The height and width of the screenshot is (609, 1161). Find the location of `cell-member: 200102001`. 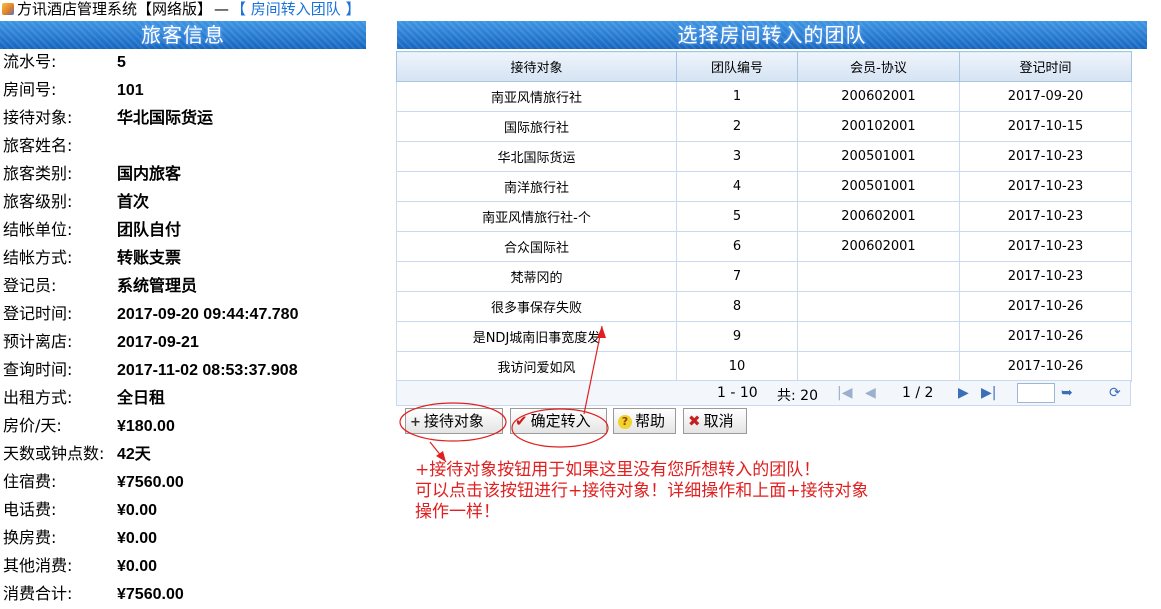

cell-member: 200102001 is located at coordinates (878, 126).